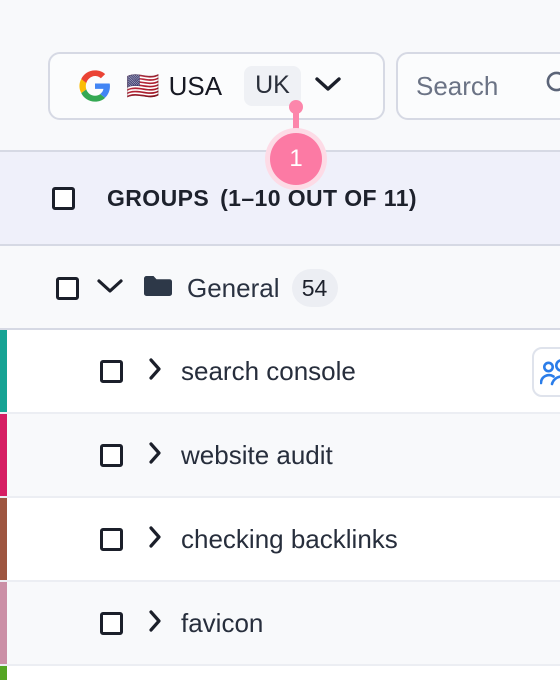 This screenshot has width=560, height=680. What do you see at coordinates (280, 624) in the screenshot?
I see `keyword-row: favicon` at bounding box center [280, 624].